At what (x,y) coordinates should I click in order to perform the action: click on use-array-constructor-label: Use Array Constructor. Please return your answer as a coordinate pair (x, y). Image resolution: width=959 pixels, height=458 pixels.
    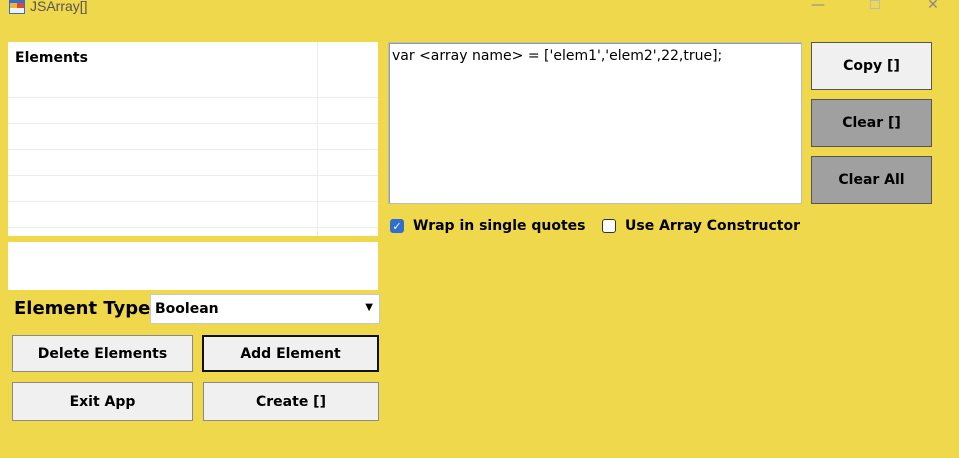
    Looking at the image, I should click on (712, 226).